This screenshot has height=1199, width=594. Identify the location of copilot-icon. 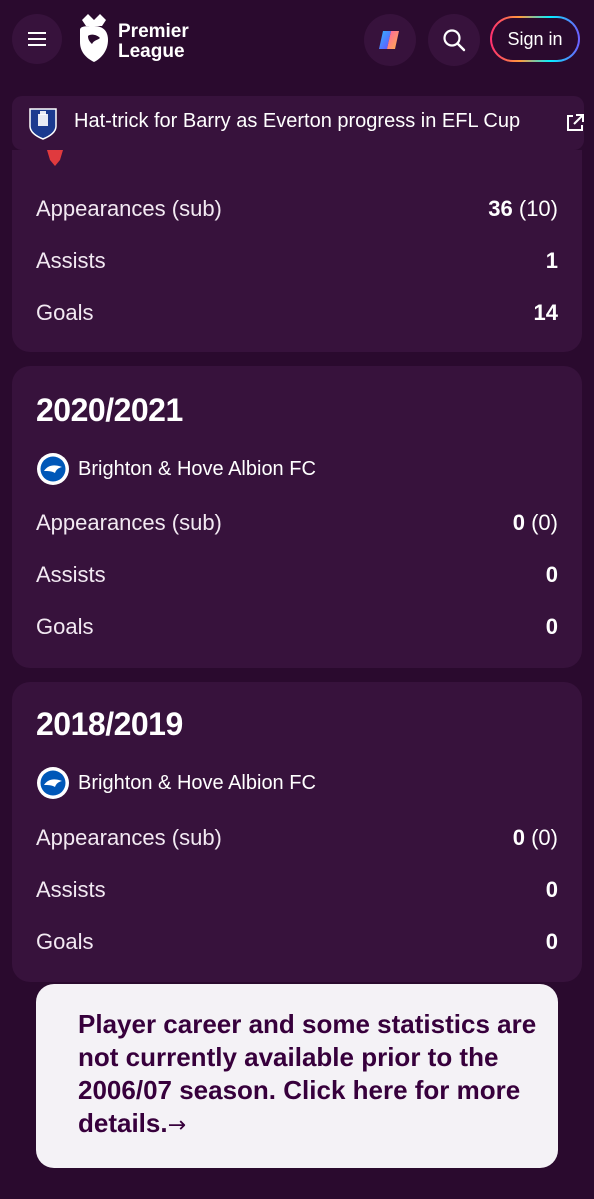
(389, 40).